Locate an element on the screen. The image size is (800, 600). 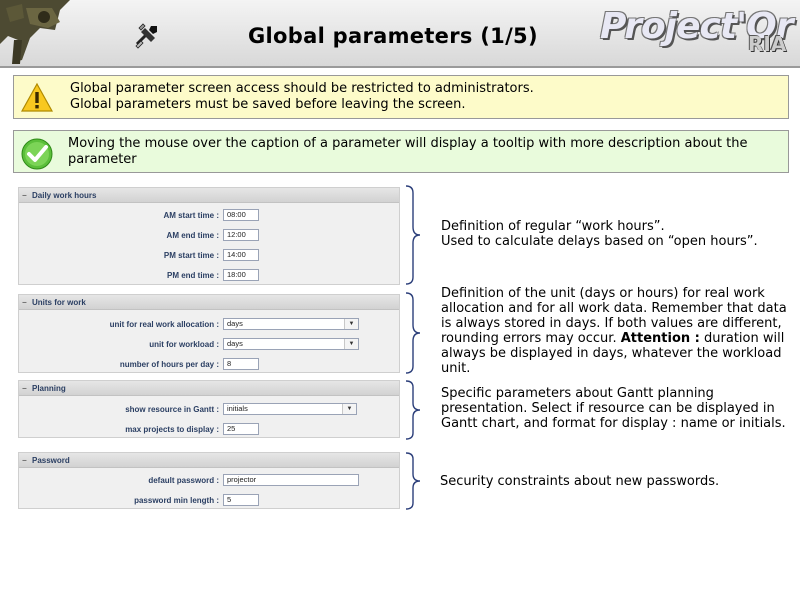
warning-icon is located at coordinates (37, 97).